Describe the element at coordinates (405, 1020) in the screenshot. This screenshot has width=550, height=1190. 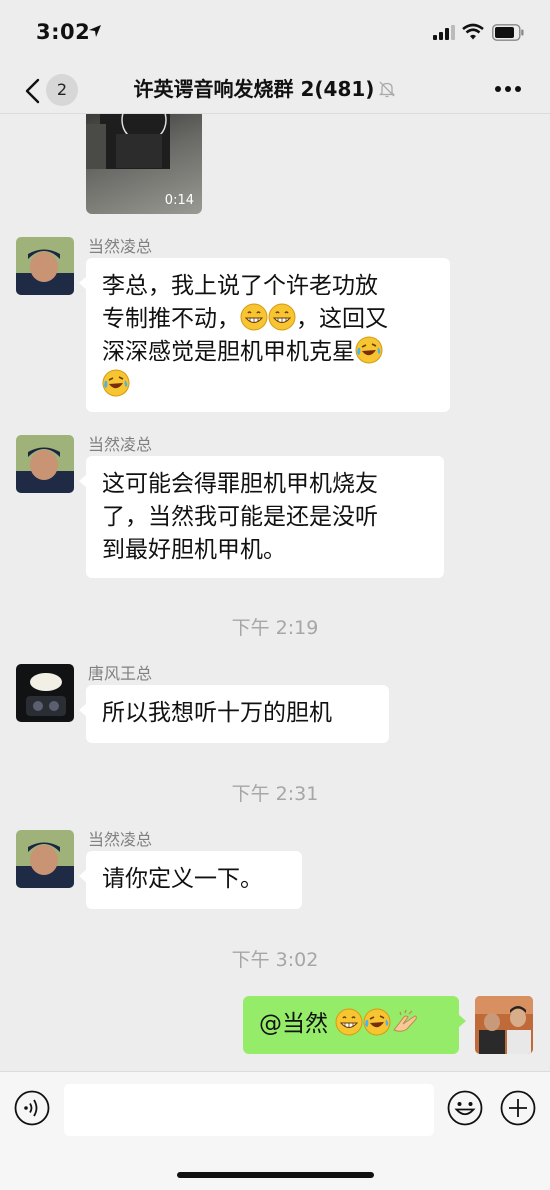
I see `clap-emoji` at that location.